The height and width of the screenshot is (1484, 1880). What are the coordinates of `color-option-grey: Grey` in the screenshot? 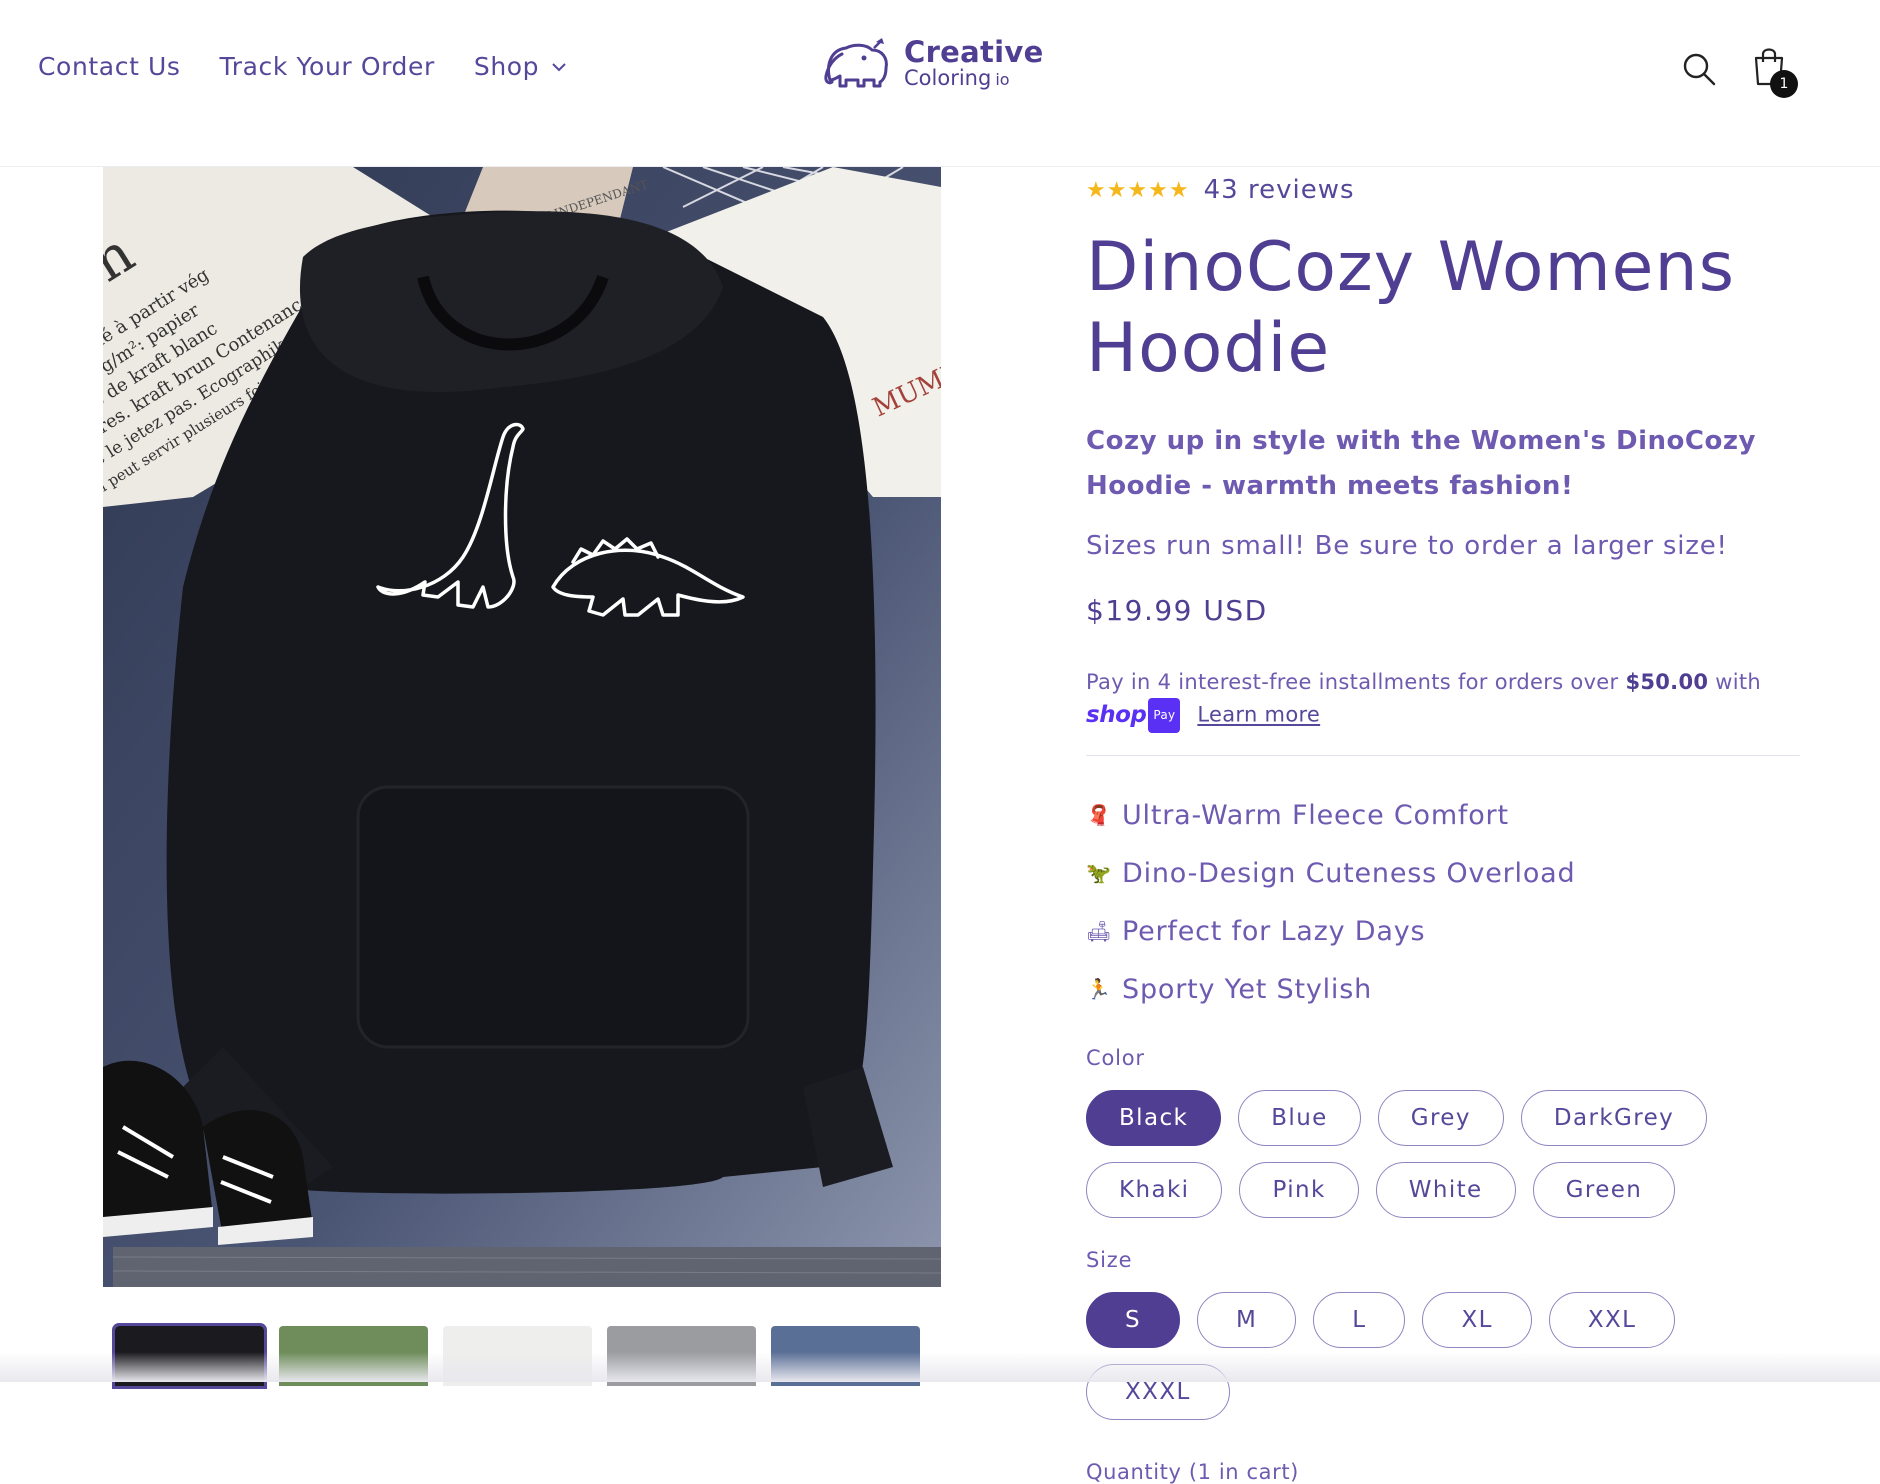 It's located at (1440, 1118).